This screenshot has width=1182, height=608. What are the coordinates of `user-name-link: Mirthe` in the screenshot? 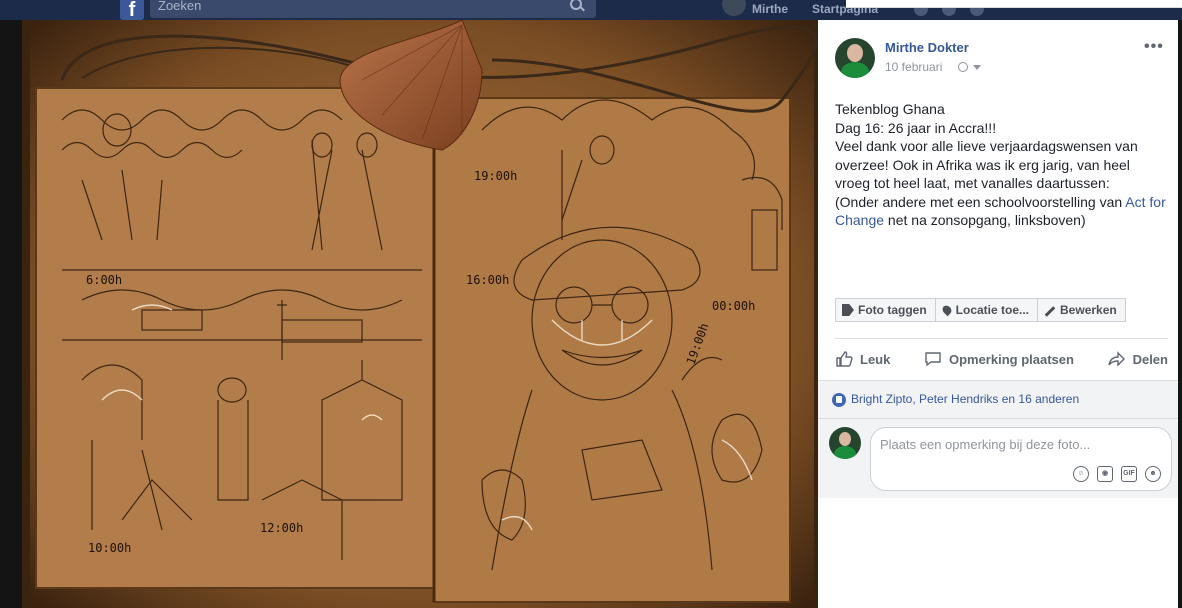 It's located at (770, 9).